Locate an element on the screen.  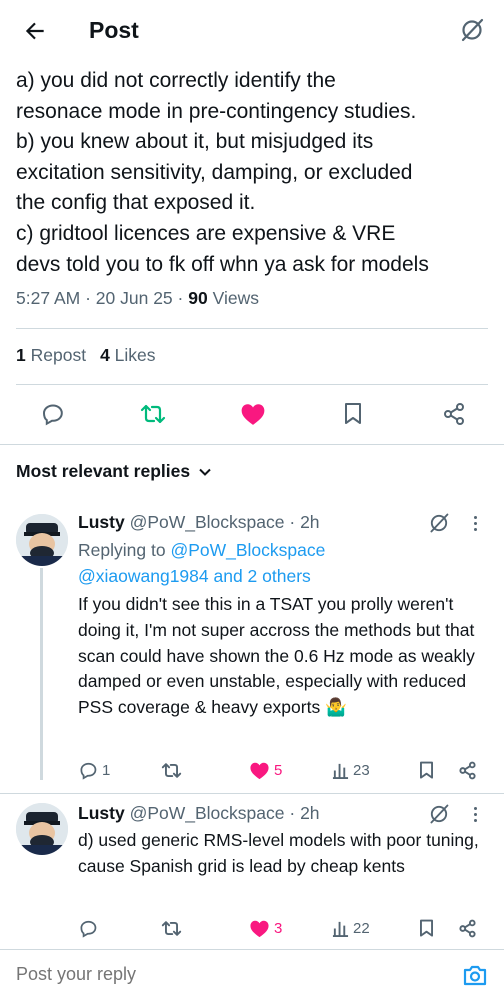
likes-stat: 4 Likes is located at coordinates (127, 355).